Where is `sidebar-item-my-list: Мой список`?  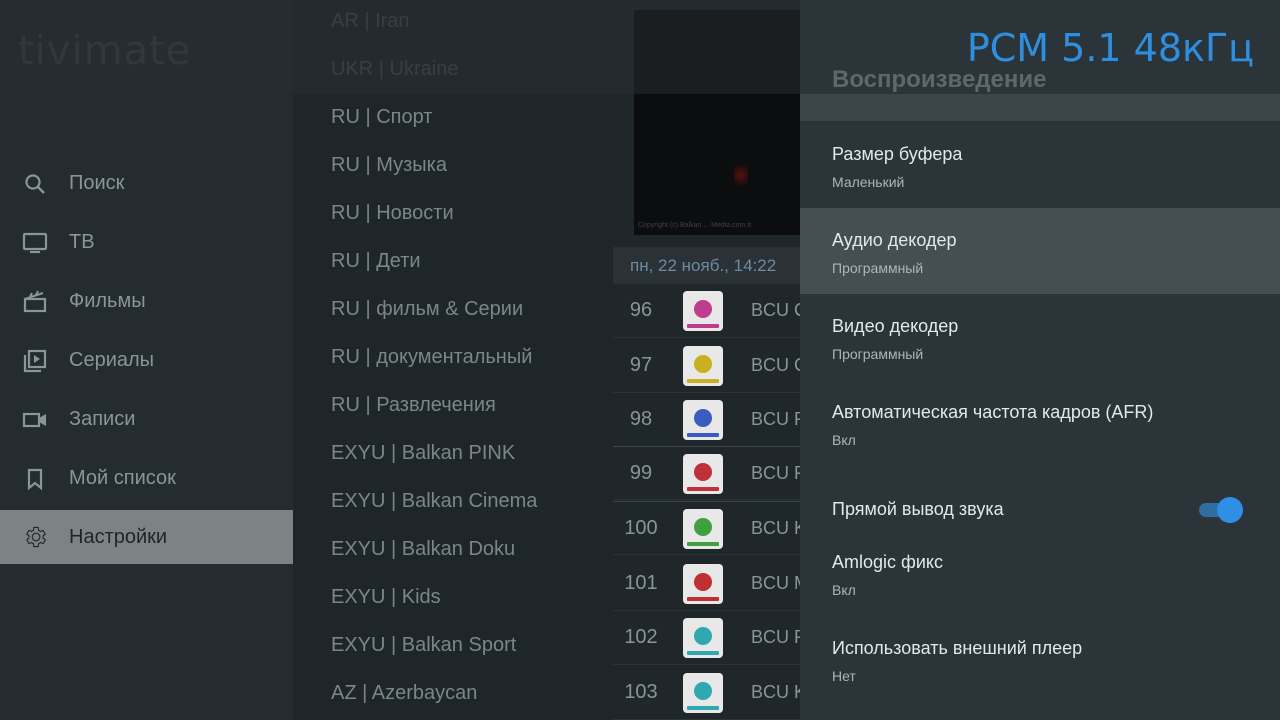 sidebar-item-my-list: Мой список is located at coordinates (146, 478).